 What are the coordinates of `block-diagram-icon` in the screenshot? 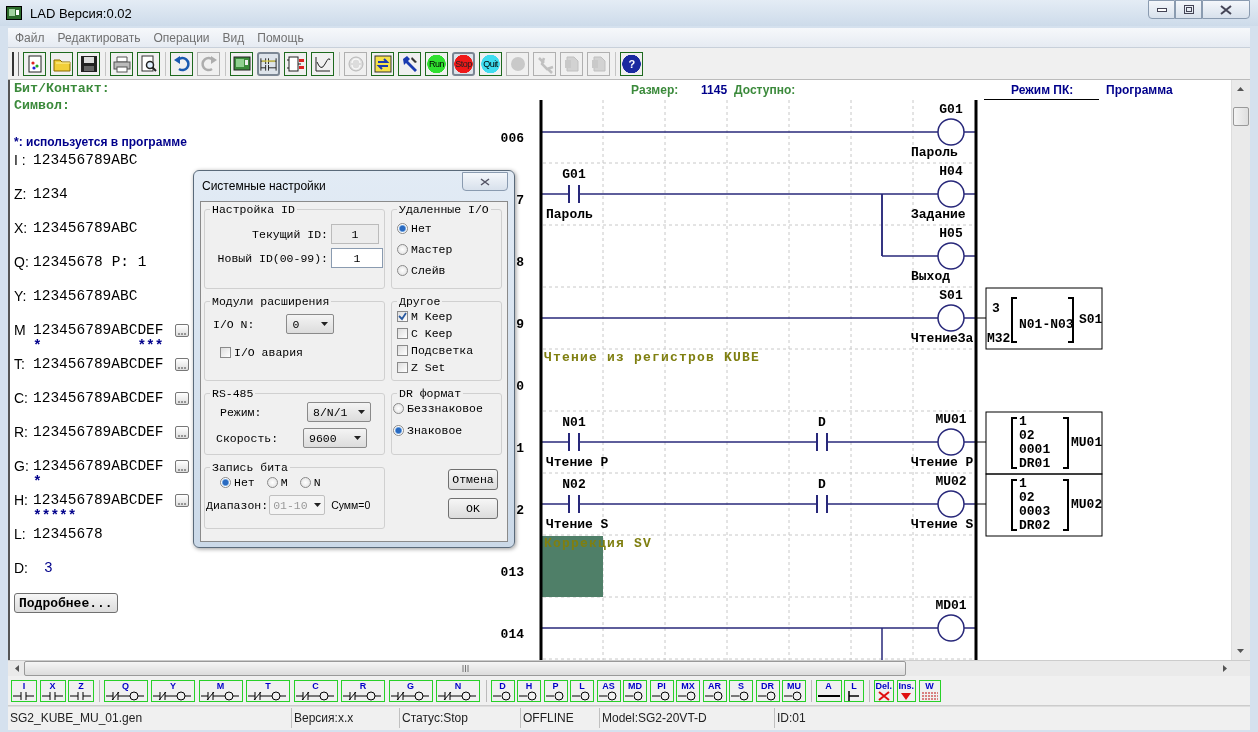 It's located at (295, 63).